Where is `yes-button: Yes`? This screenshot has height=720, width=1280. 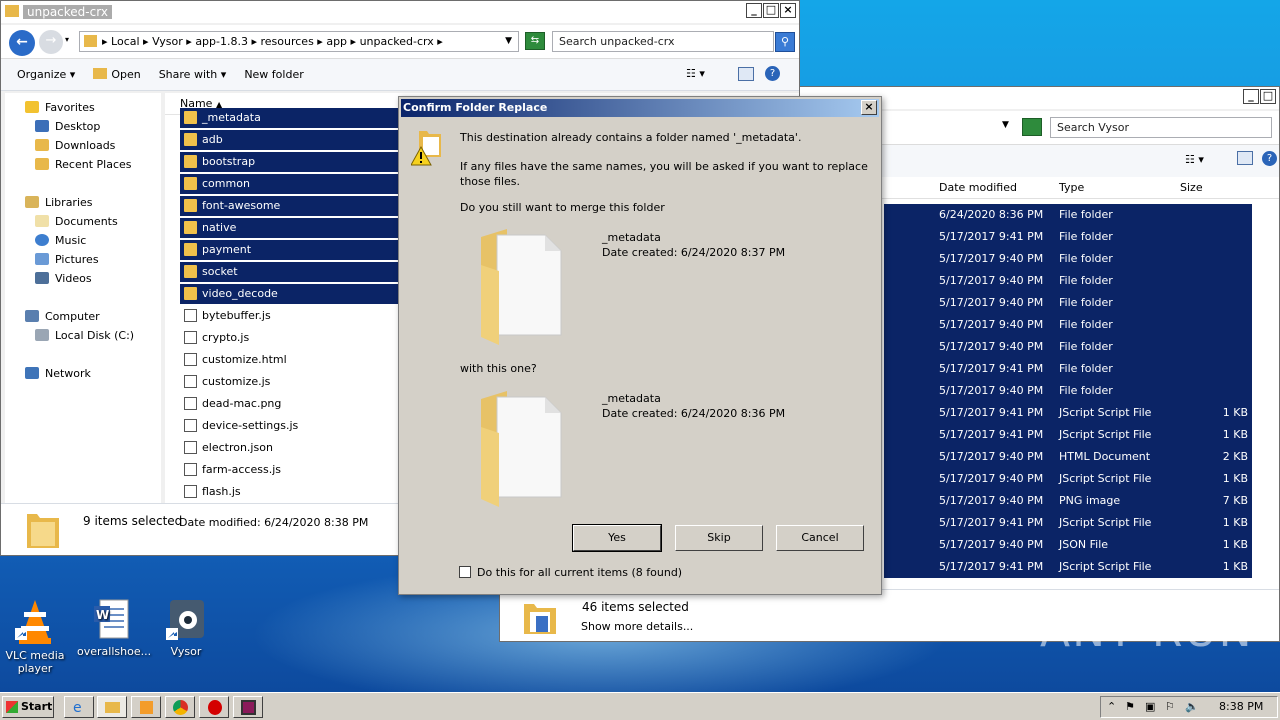 yes-button: Yes is located at coordinates (617, 538).